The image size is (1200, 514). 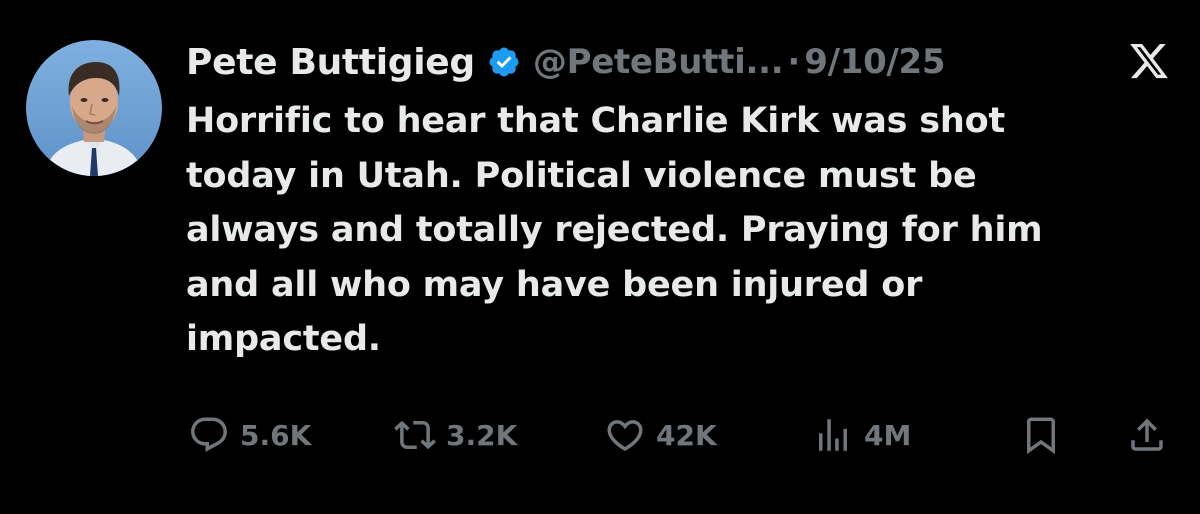 I want to click on repost-count: 3.2K, so click(x=482, y=435).